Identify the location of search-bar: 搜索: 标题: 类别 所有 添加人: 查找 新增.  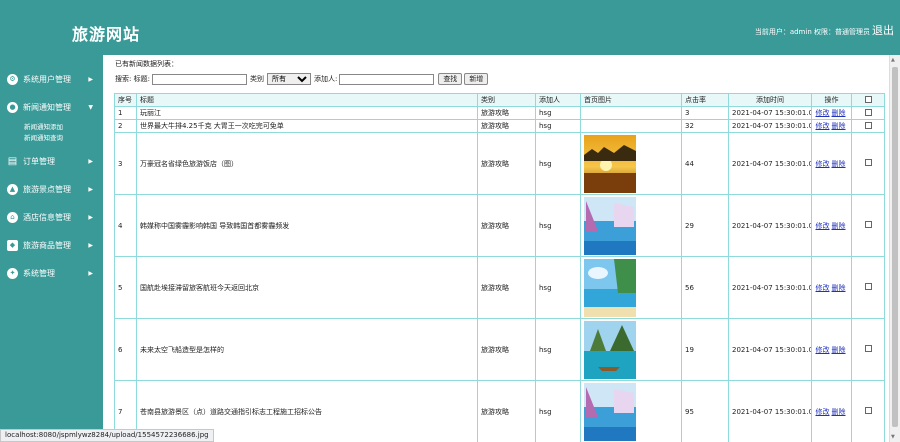
(302, 79).